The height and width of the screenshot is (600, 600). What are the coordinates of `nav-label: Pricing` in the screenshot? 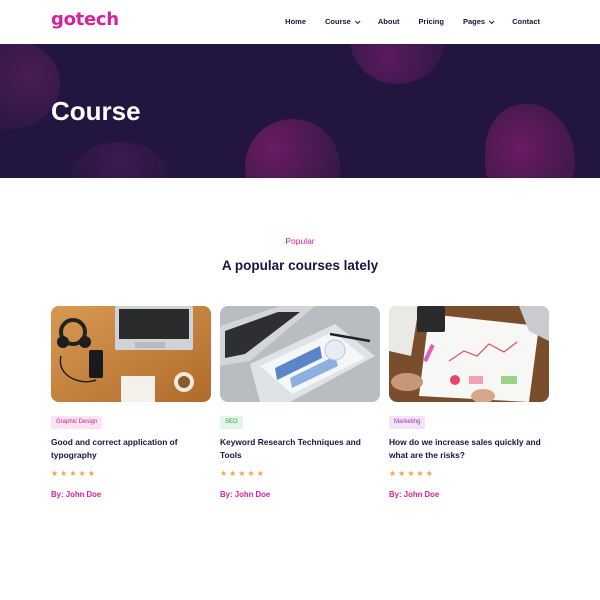 It's located at (431, 21).